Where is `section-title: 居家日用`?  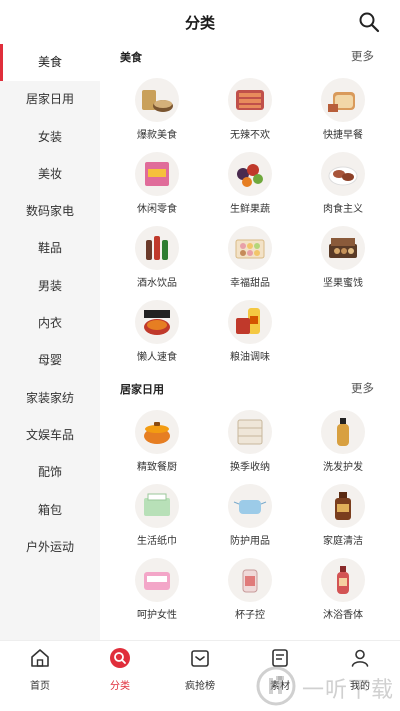
section-title: 居家日用 is located at coordinates (142, 389).